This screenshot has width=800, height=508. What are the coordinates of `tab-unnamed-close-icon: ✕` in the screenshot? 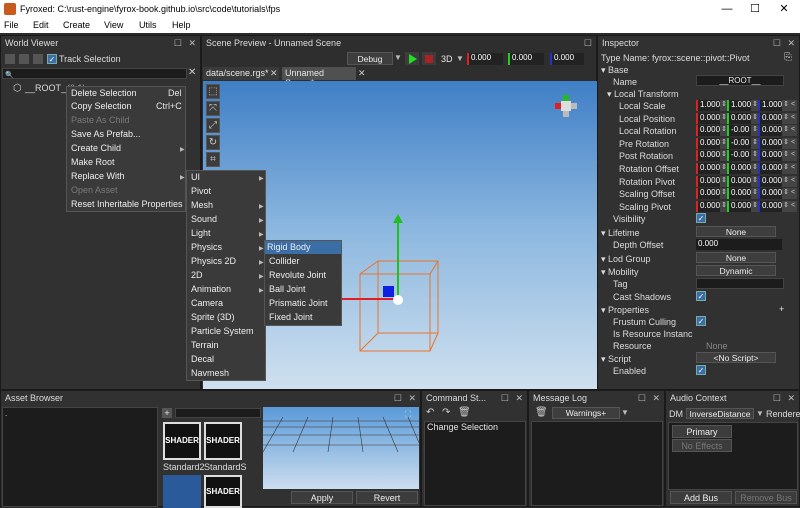 It's located at (362, 73).